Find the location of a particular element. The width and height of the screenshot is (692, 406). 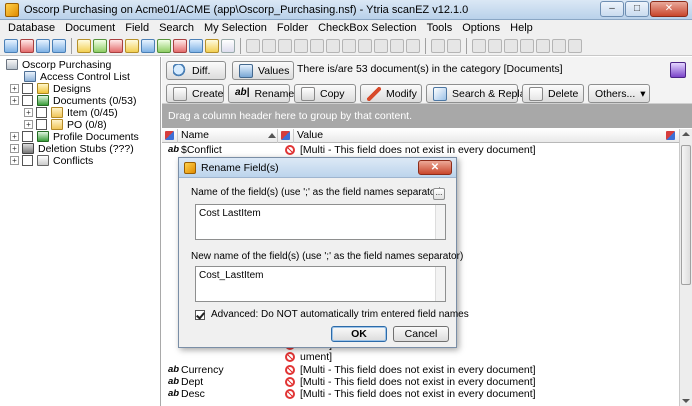

new-name-input: Cost_LastItem is located at coordinates (320, 284).